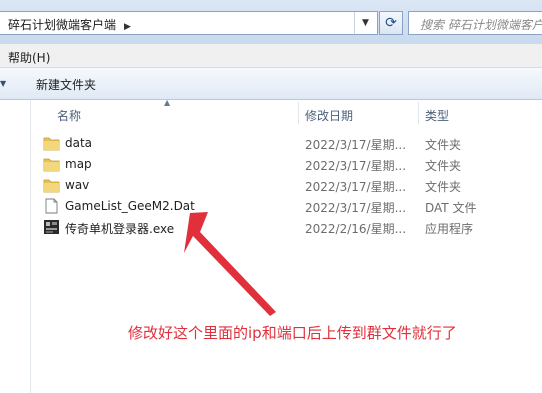 The width and height of the screenshot is (542, 393). Describe the element at coordinates (189, 23) in the screenshot. I see `address-bar: 碎石计划微端客户端 ▶ ▼` at that location.